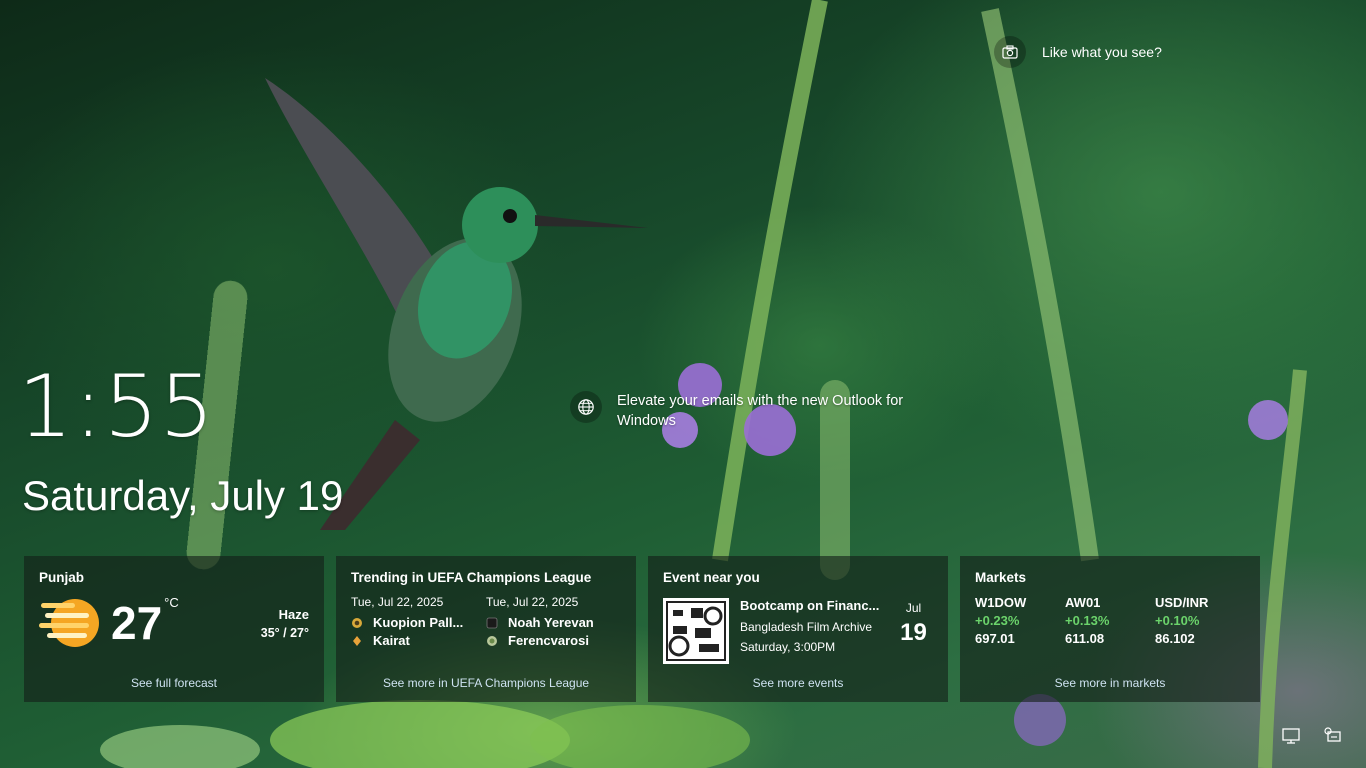 The image size is (1366, 768). I want to click on market-item: AW01 +0.13% 611.08, so click(1110, 620).